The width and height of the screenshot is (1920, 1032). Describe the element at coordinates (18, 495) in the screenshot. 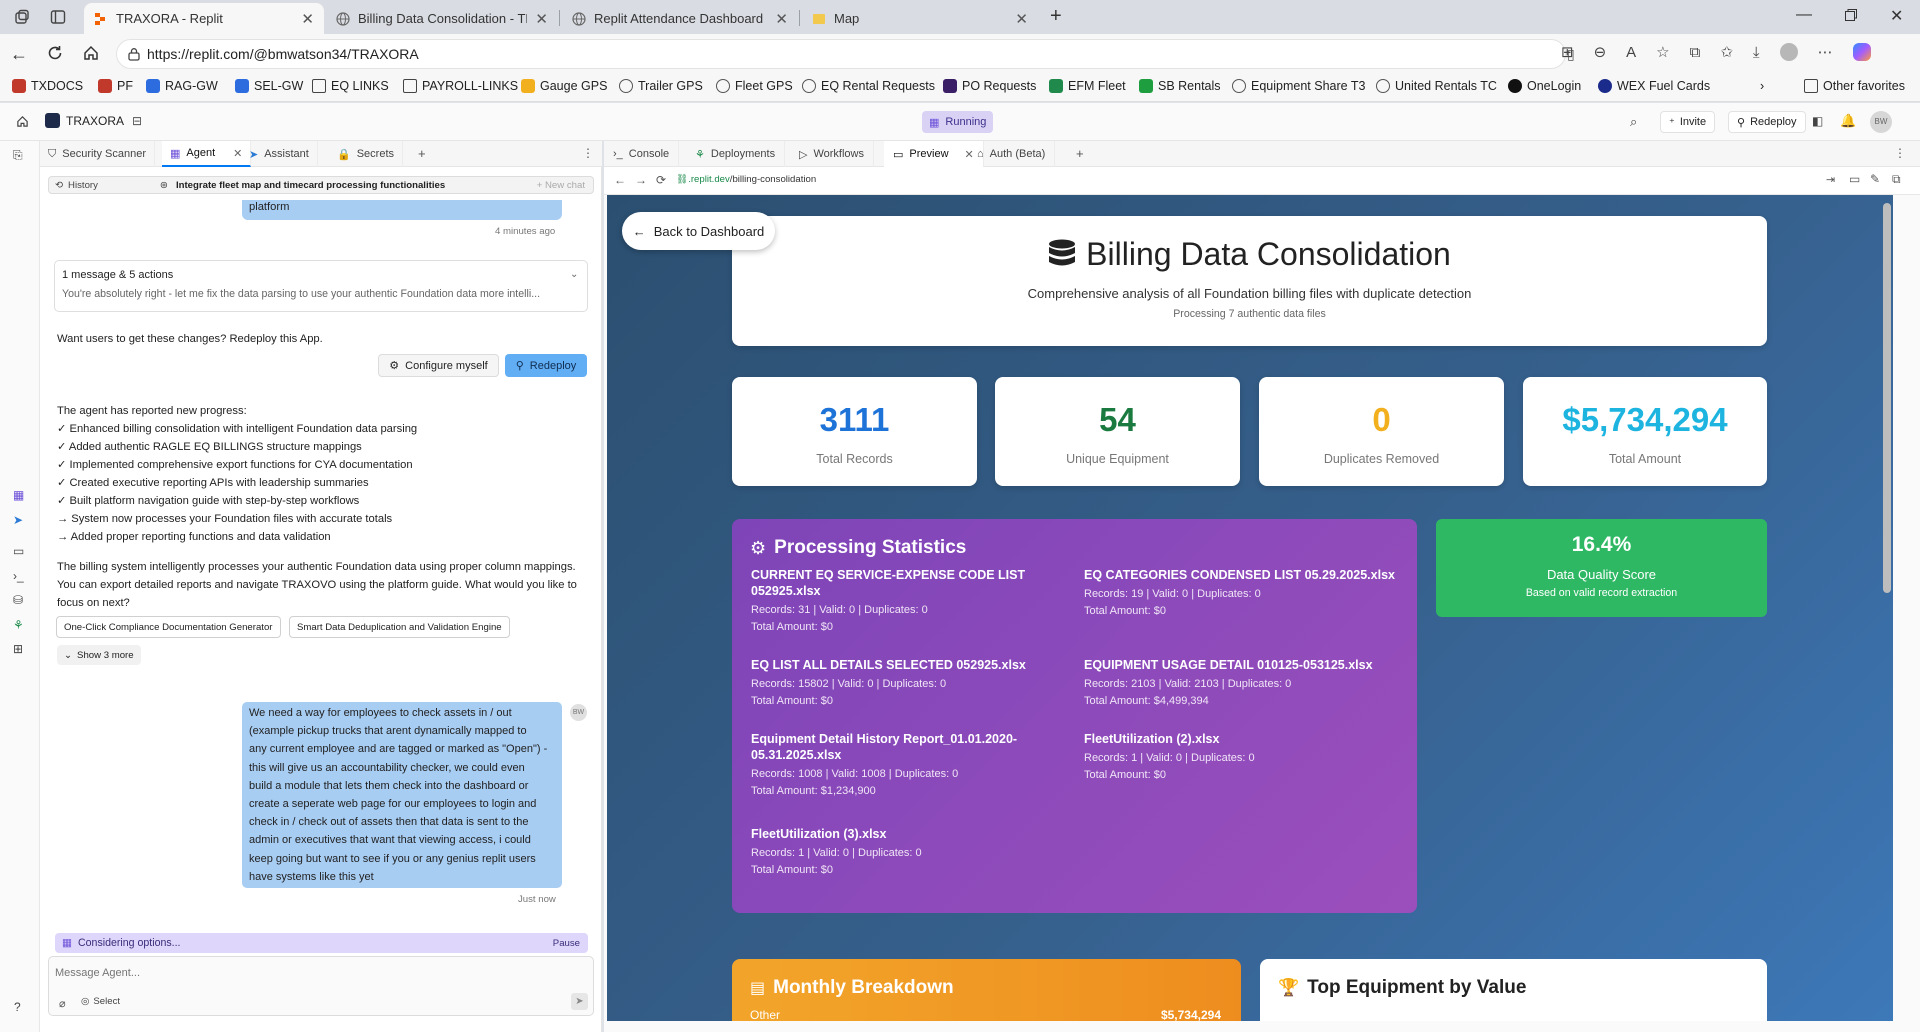

I see `agent-icon: ▦` at that location.